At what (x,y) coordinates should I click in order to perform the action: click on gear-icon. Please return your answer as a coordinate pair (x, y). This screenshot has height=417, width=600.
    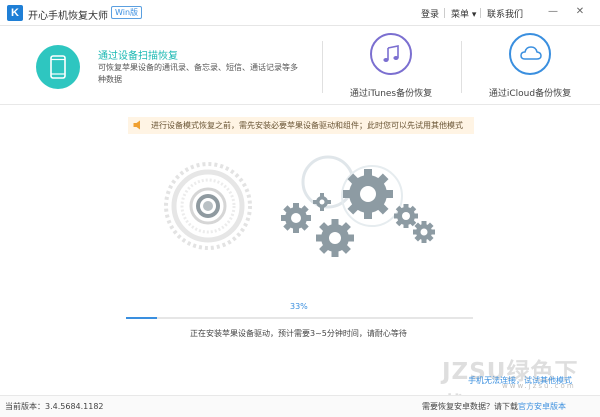
    Looking at the image, I should click on (358, 213).